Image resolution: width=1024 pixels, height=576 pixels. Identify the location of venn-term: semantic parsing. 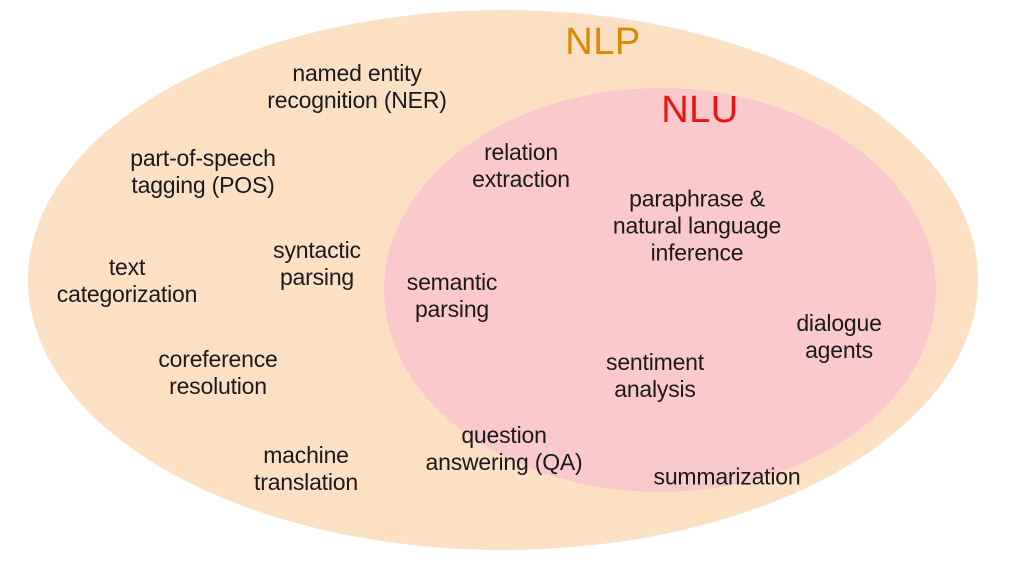
(452, 295).